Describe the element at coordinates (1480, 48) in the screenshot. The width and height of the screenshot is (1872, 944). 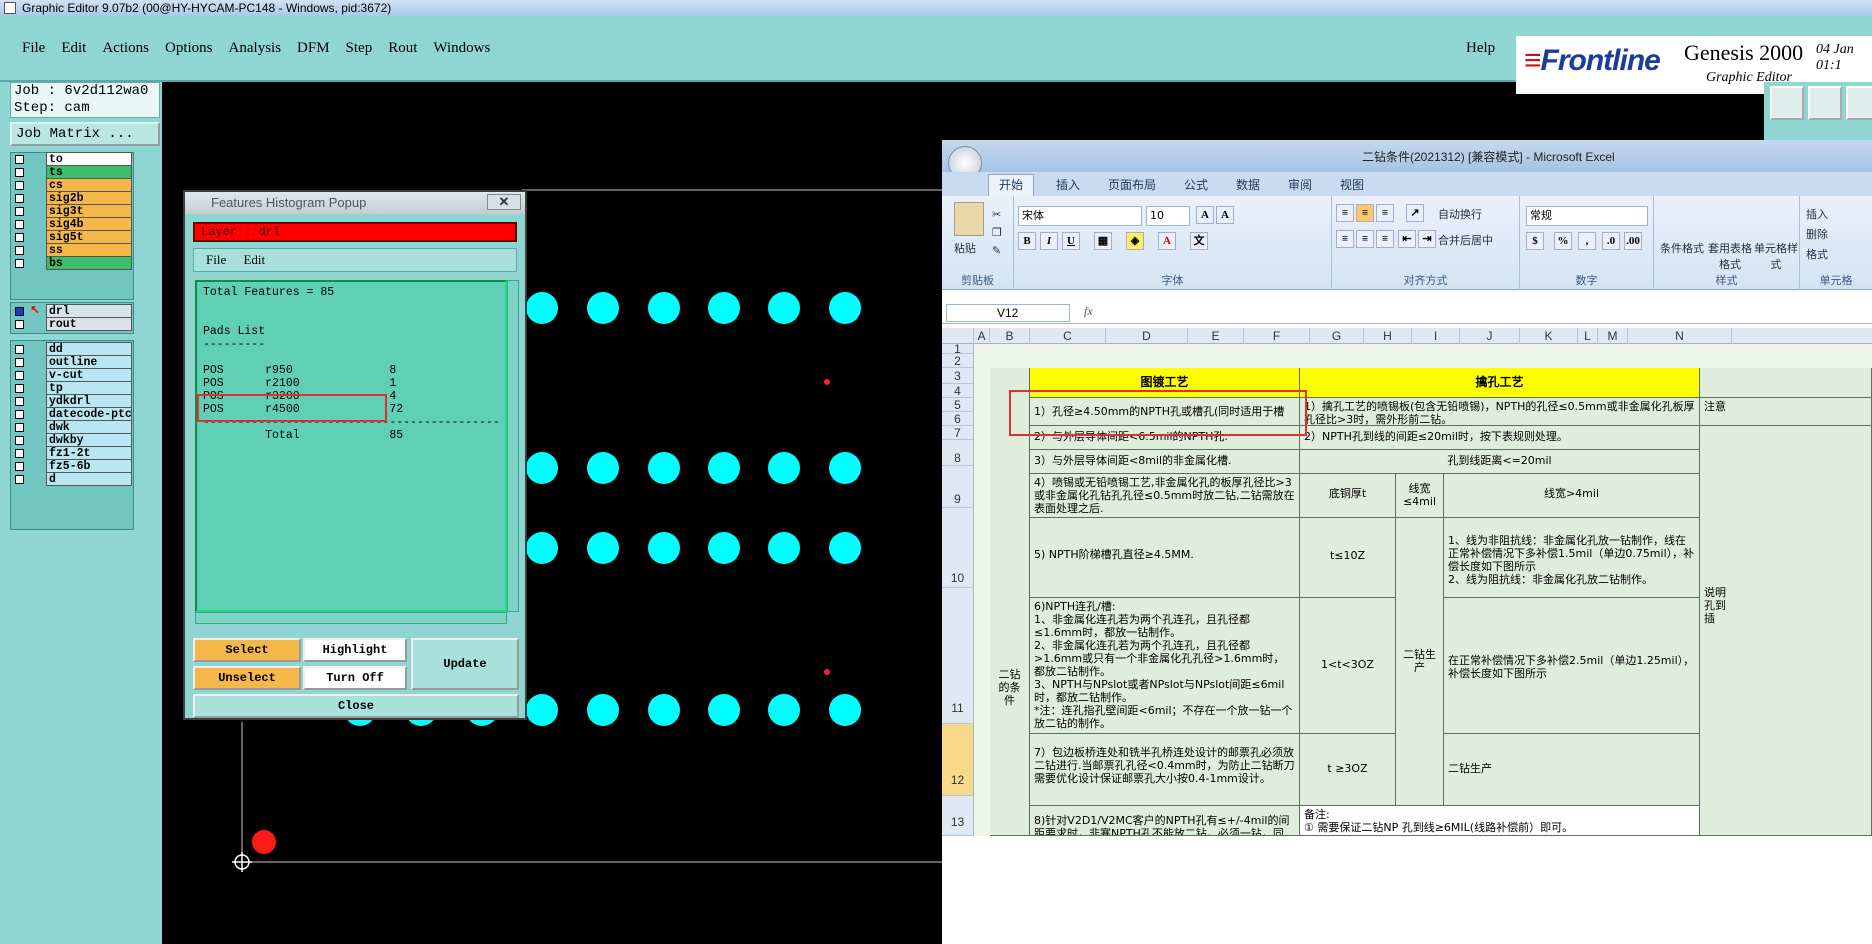
I see `menu-help: Help` at that location.